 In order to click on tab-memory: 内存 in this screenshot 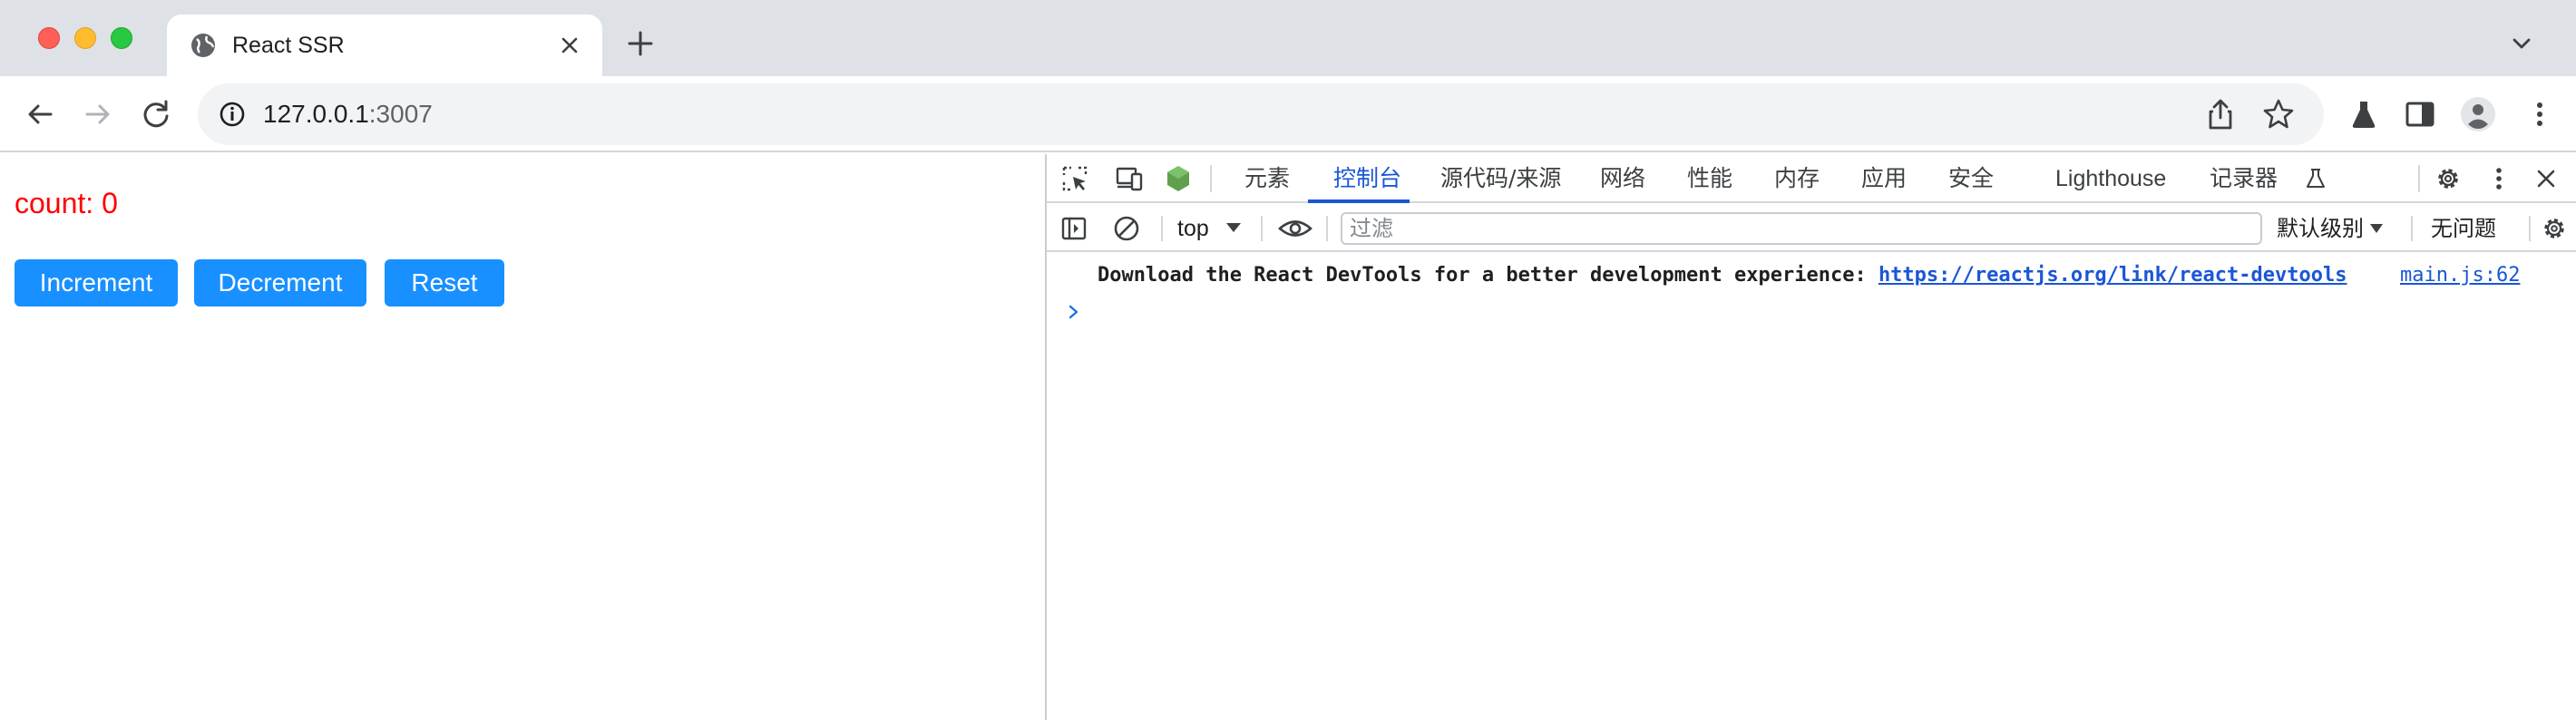, I will do `click(1797, 179)`.